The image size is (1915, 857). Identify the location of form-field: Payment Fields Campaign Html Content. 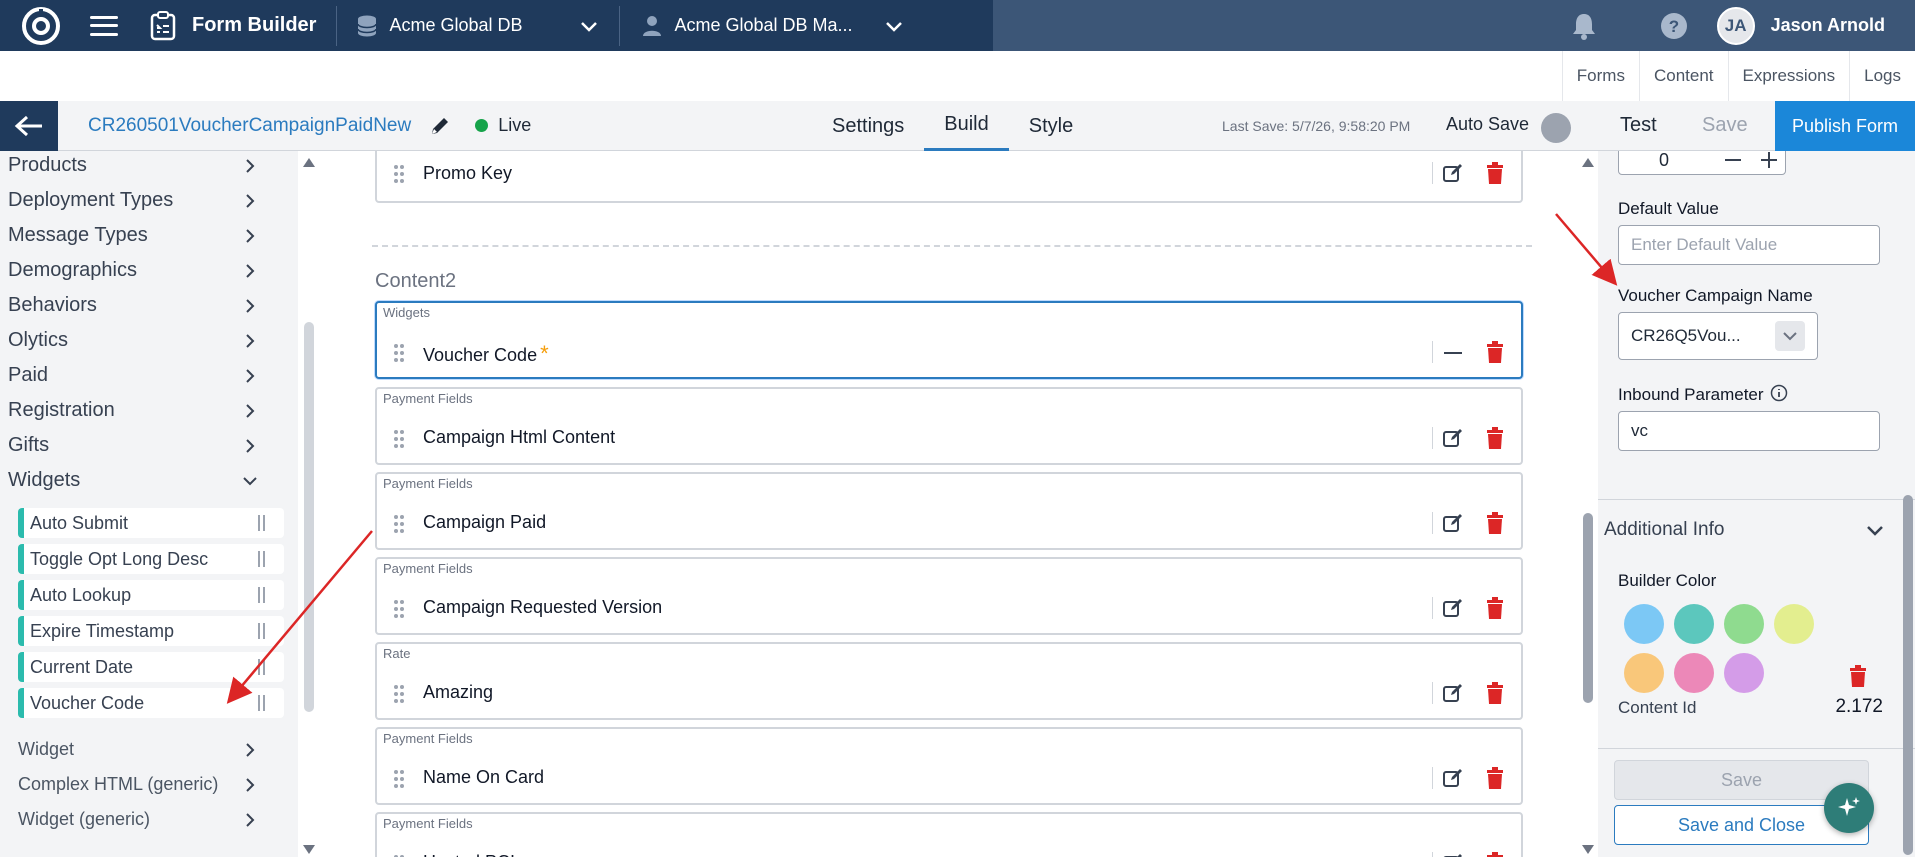
(949, 426).